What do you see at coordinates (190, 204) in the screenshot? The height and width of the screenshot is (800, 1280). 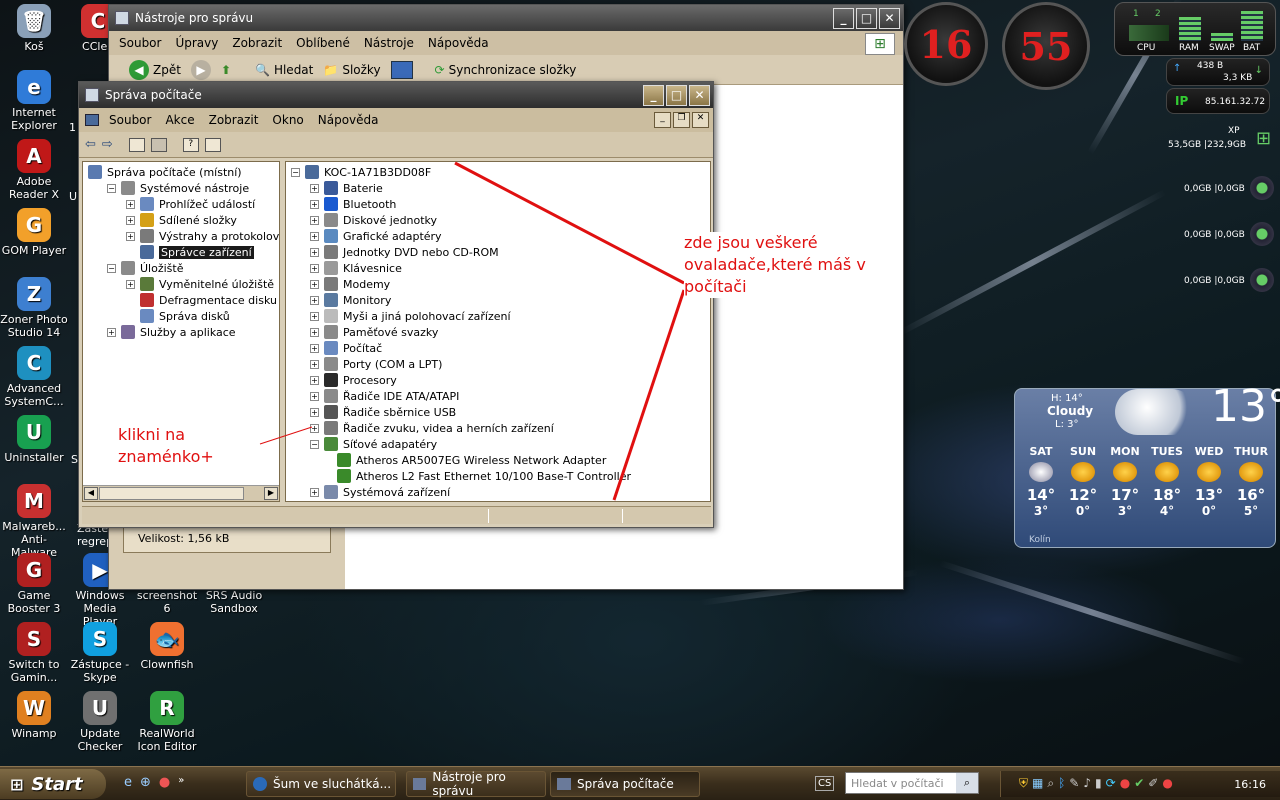 I see `tree-item: + Prohlížeč událostí` at bounding box center [190, 204].